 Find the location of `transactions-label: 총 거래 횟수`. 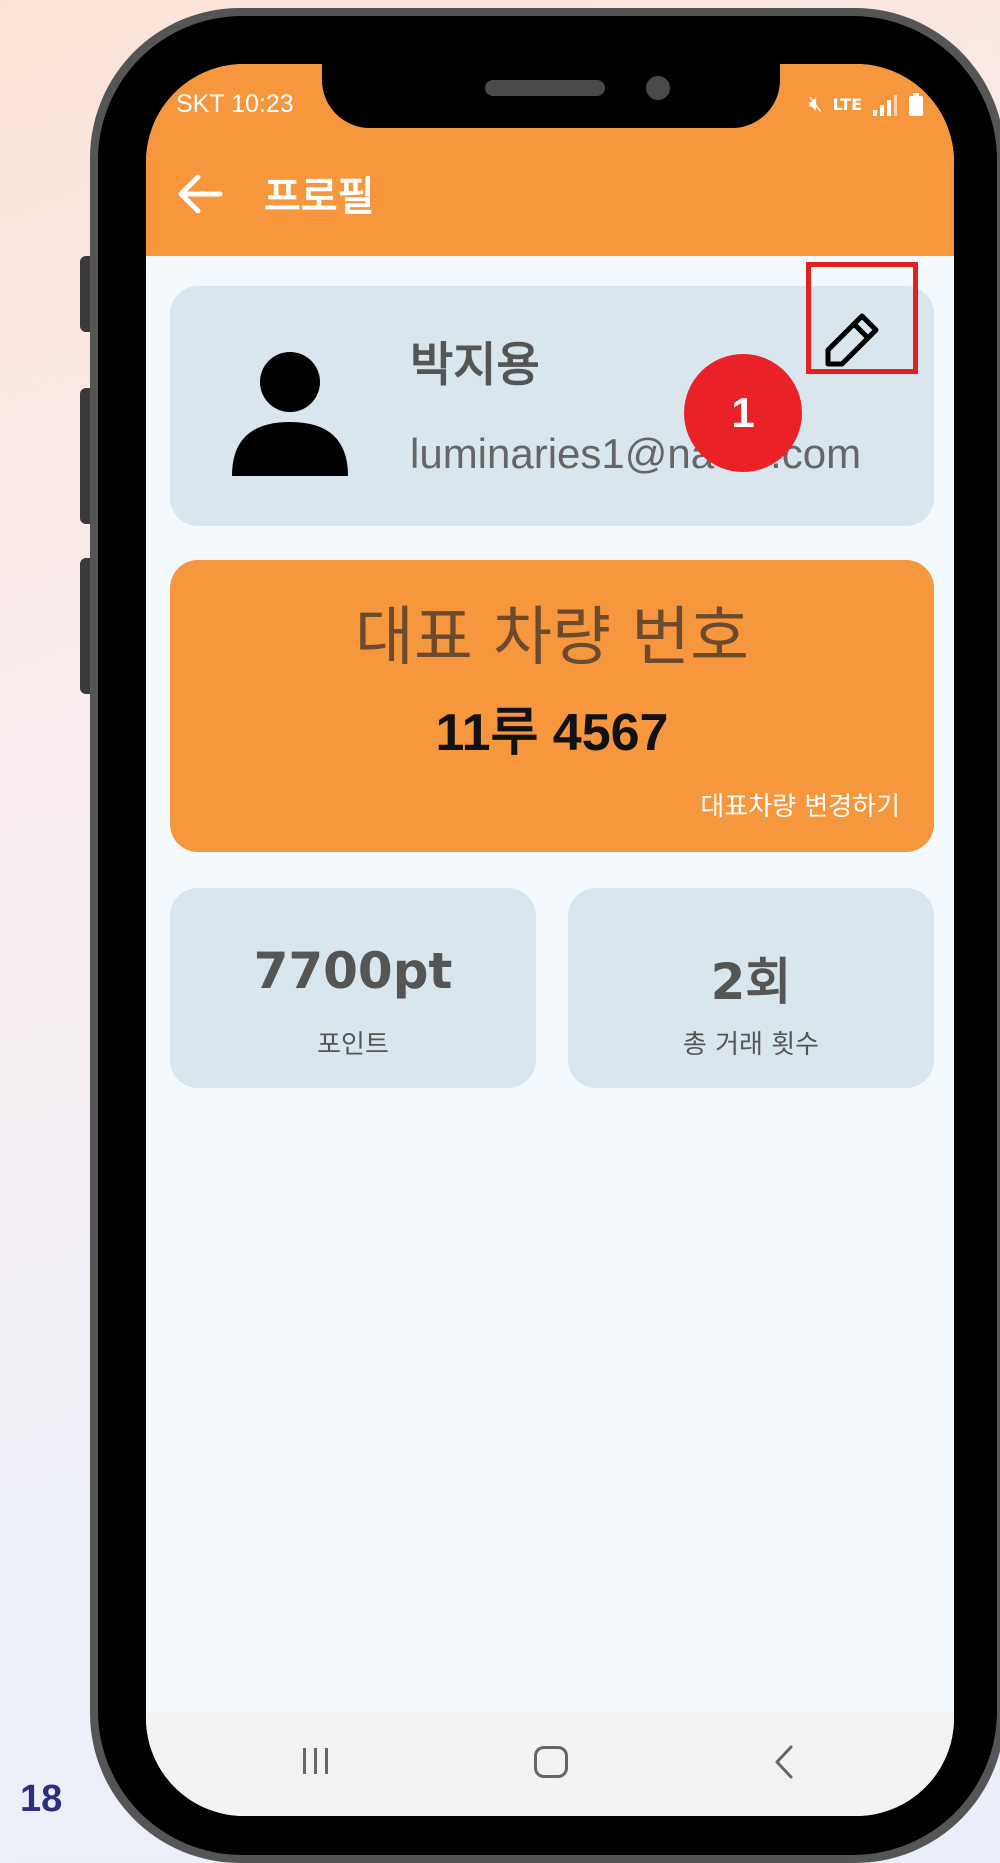

transactions-label: 총 거래 횟수 is located at coordinates (751, 1045).